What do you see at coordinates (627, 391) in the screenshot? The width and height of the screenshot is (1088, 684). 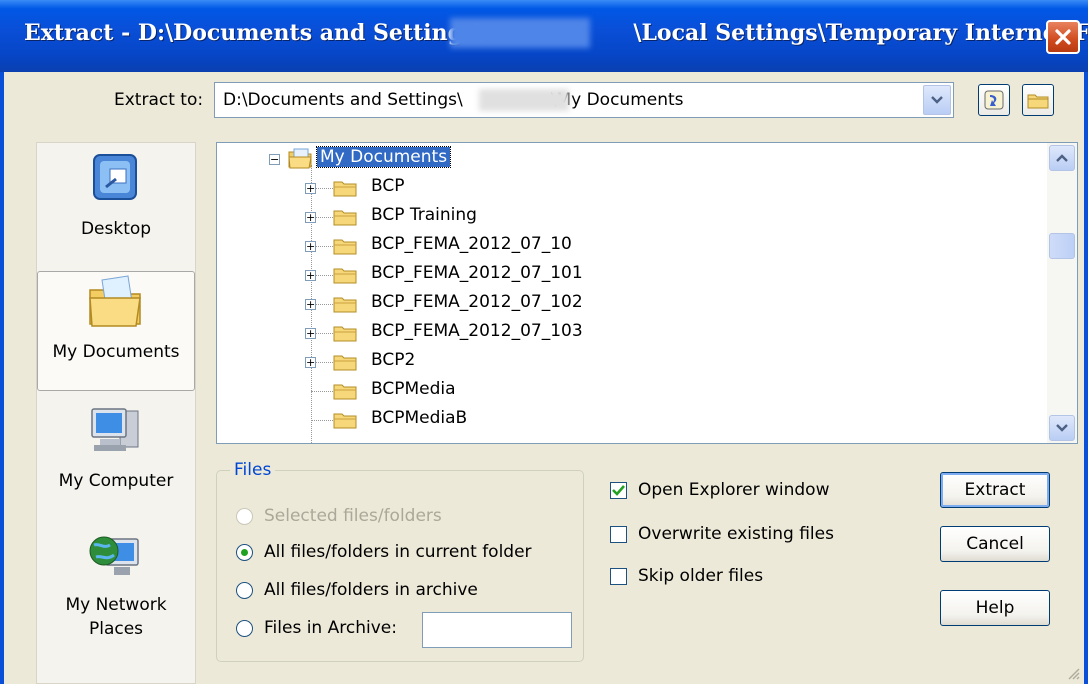 I see `tree-item: BCPMedia` at bounding box center [627, 391].